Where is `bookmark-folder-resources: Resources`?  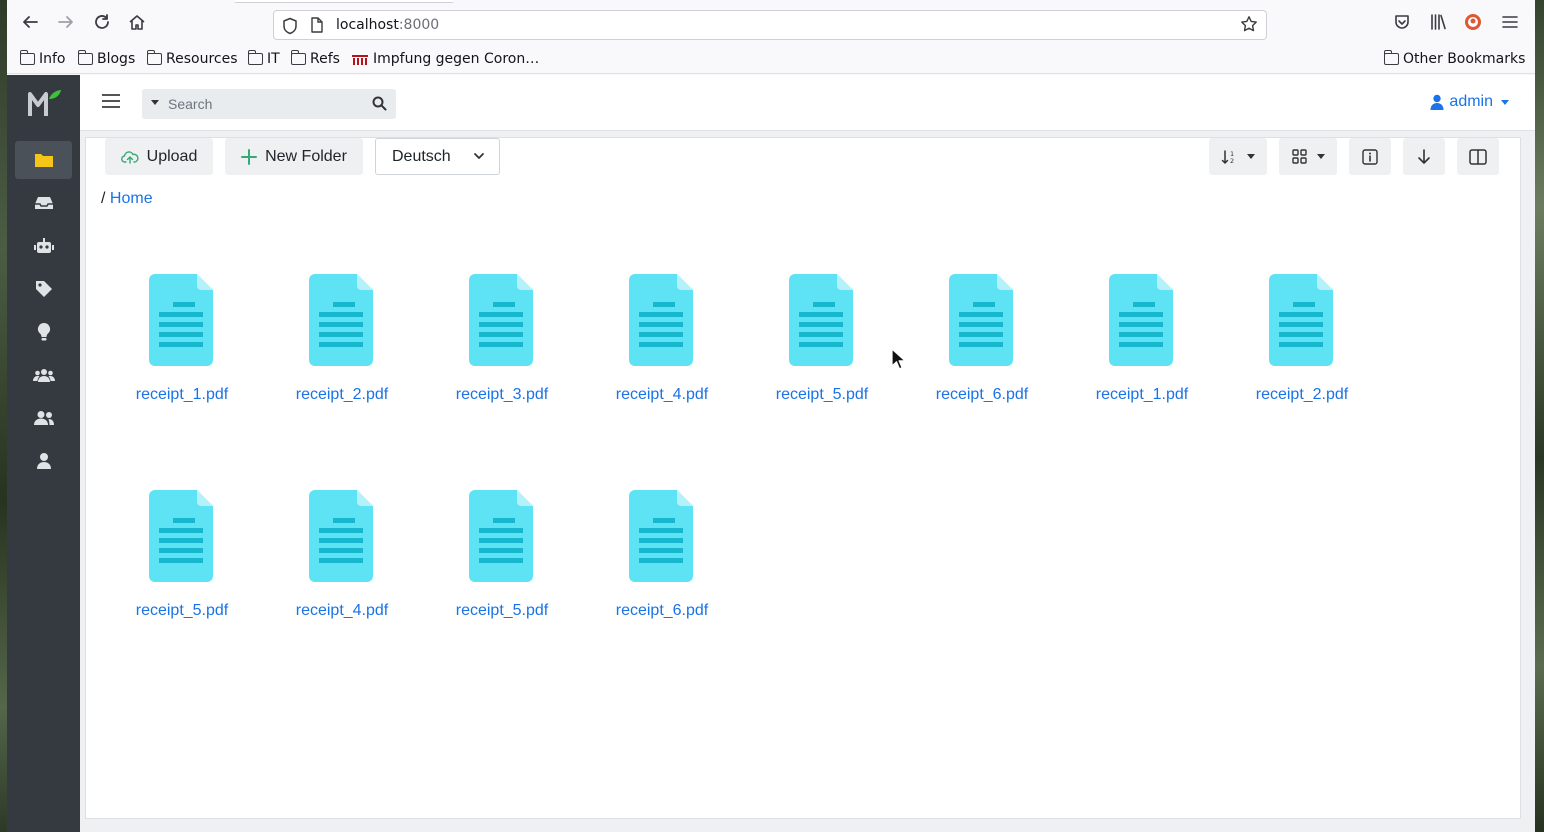
bookmark-folder-resources: Resources is located at coordinates (192, 58).